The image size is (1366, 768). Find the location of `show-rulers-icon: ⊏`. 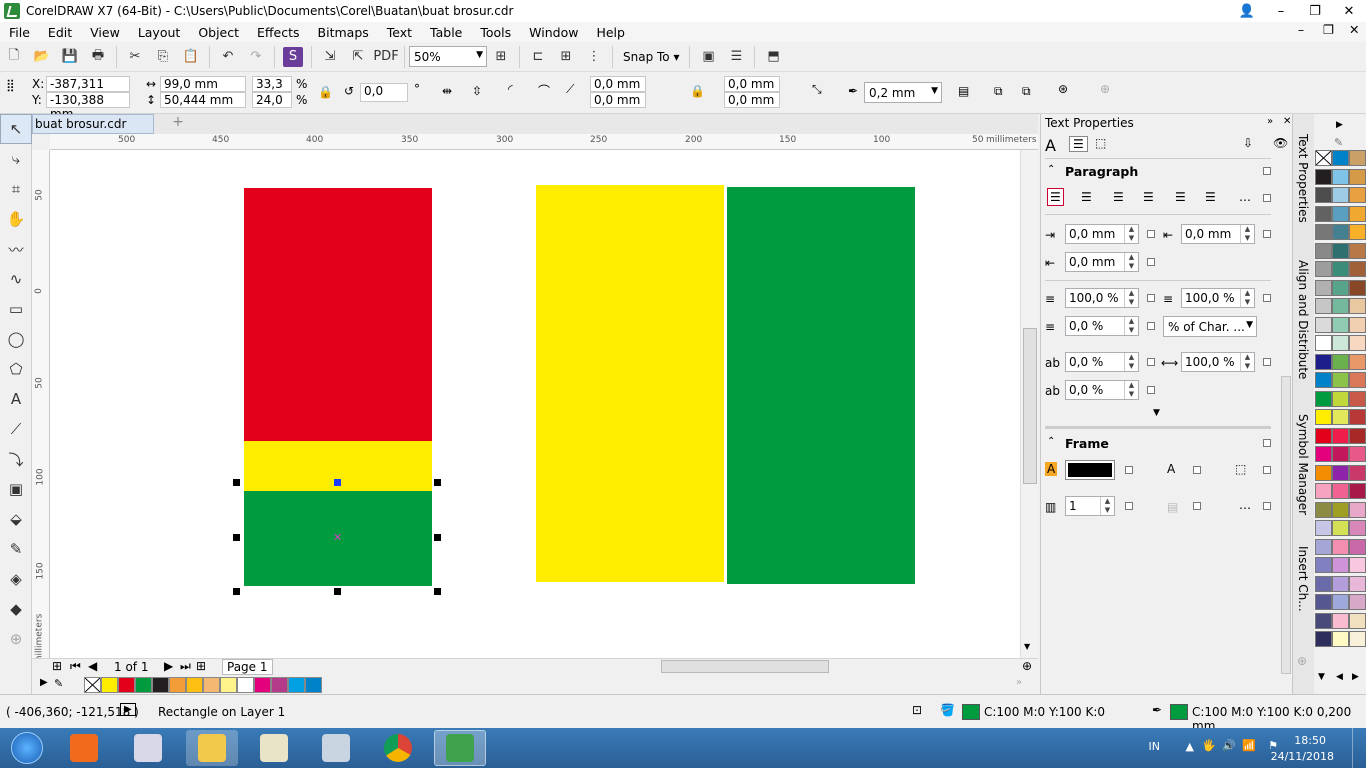

show-rulers-icon: ⊏ is located at coordinates (538, 57).